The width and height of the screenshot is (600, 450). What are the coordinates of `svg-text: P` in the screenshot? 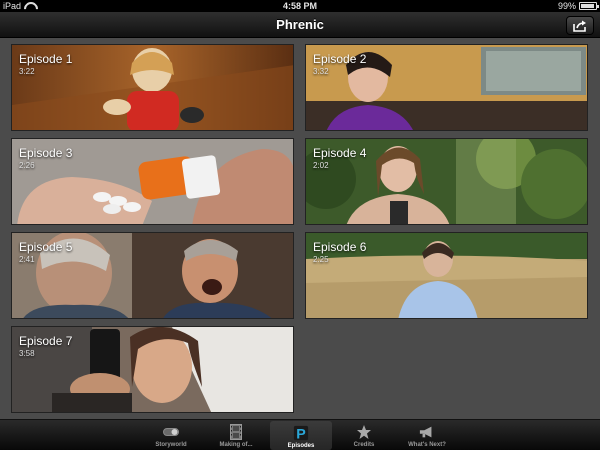 It's located at (300, 434).